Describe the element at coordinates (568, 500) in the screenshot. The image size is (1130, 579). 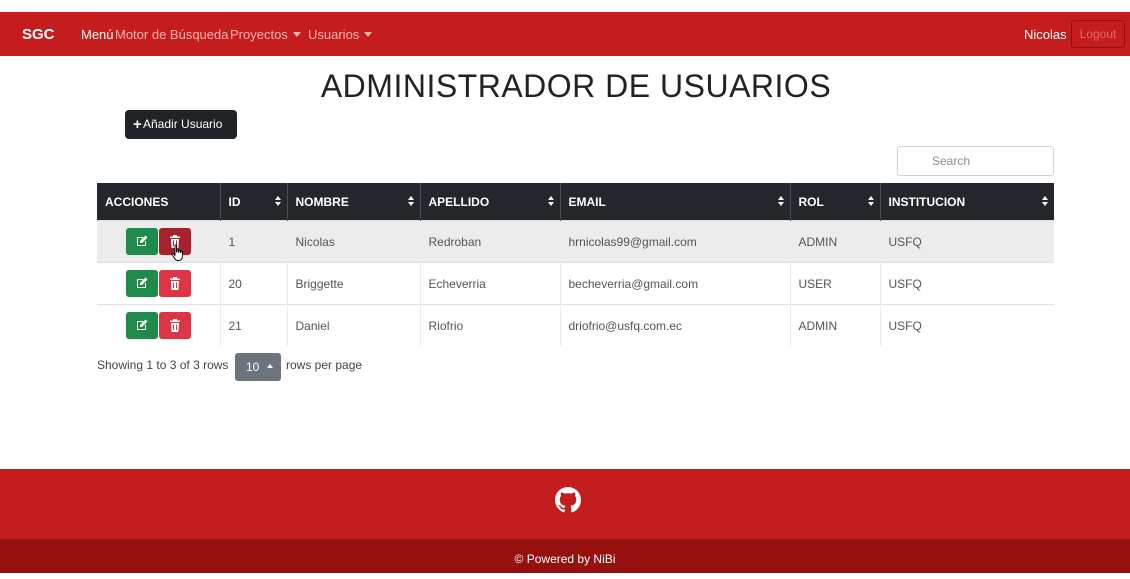
I see `github-icon` at that location.